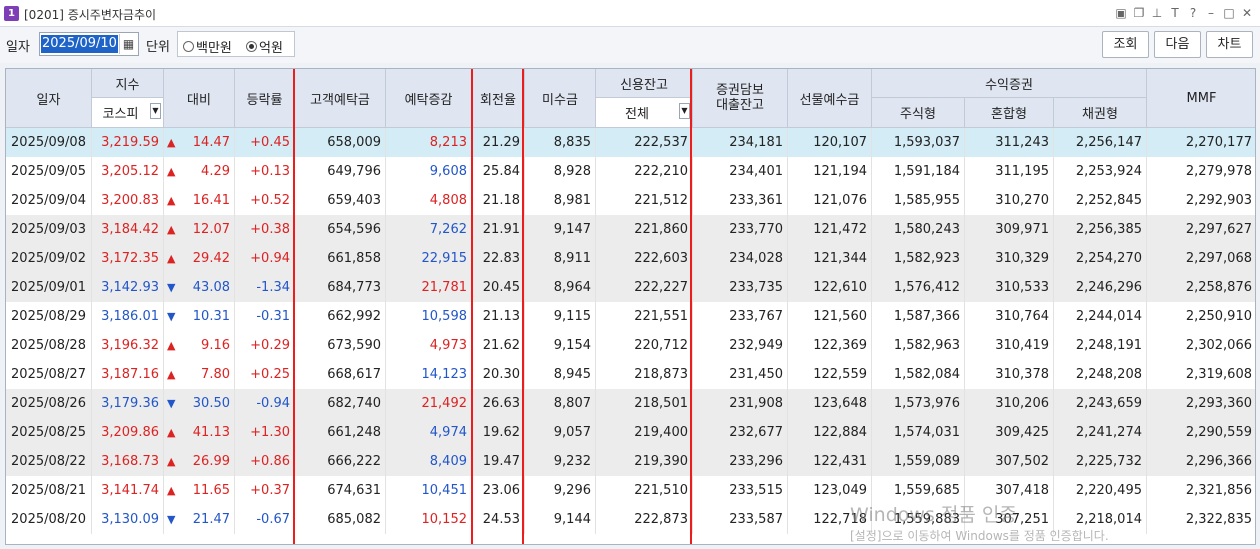  What do you see at coordinates (1201, 490) in the screenshot?
I see `cell-mmf: 2,321,856` at bounding box center [1201, 490].